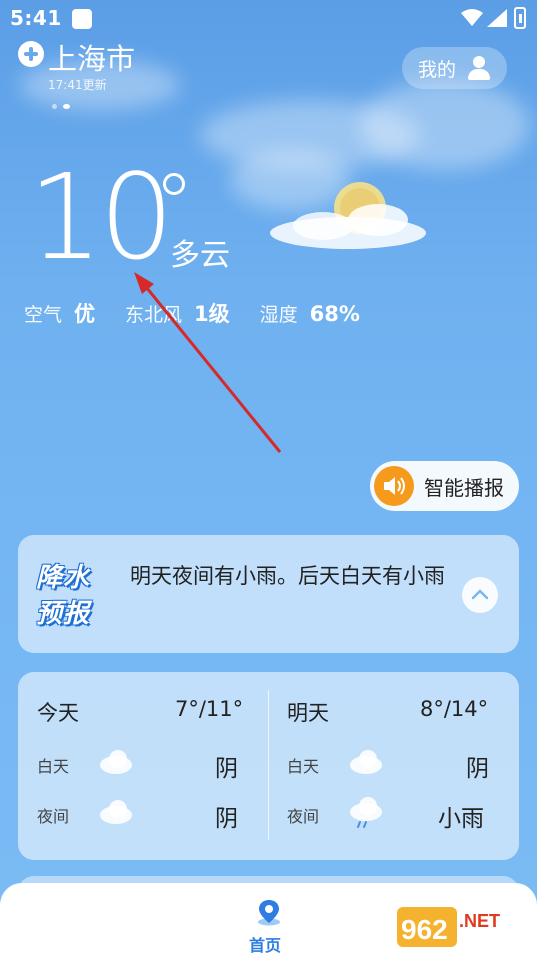 The width and height of the screenshot is (537, 956). I want to click on chevron-up-icon, so click(480, 594).